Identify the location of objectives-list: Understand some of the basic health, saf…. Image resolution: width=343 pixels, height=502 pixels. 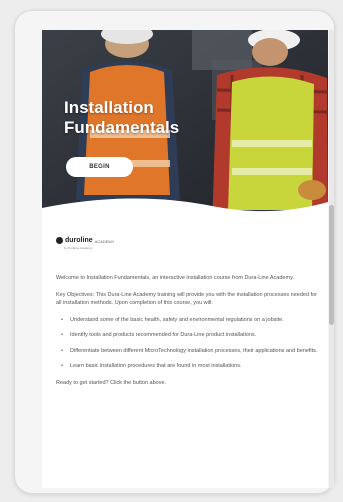
(188, 343).